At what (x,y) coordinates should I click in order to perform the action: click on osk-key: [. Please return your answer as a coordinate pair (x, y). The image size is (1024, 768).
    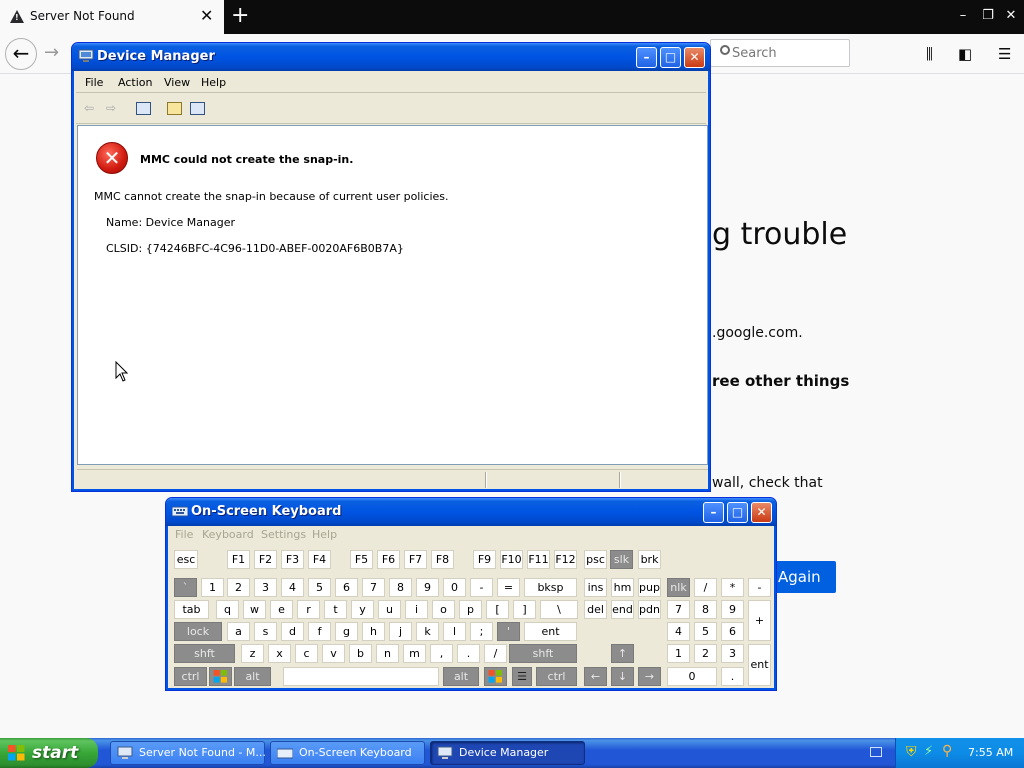
    Looking at the image, I should click on (497, 609).